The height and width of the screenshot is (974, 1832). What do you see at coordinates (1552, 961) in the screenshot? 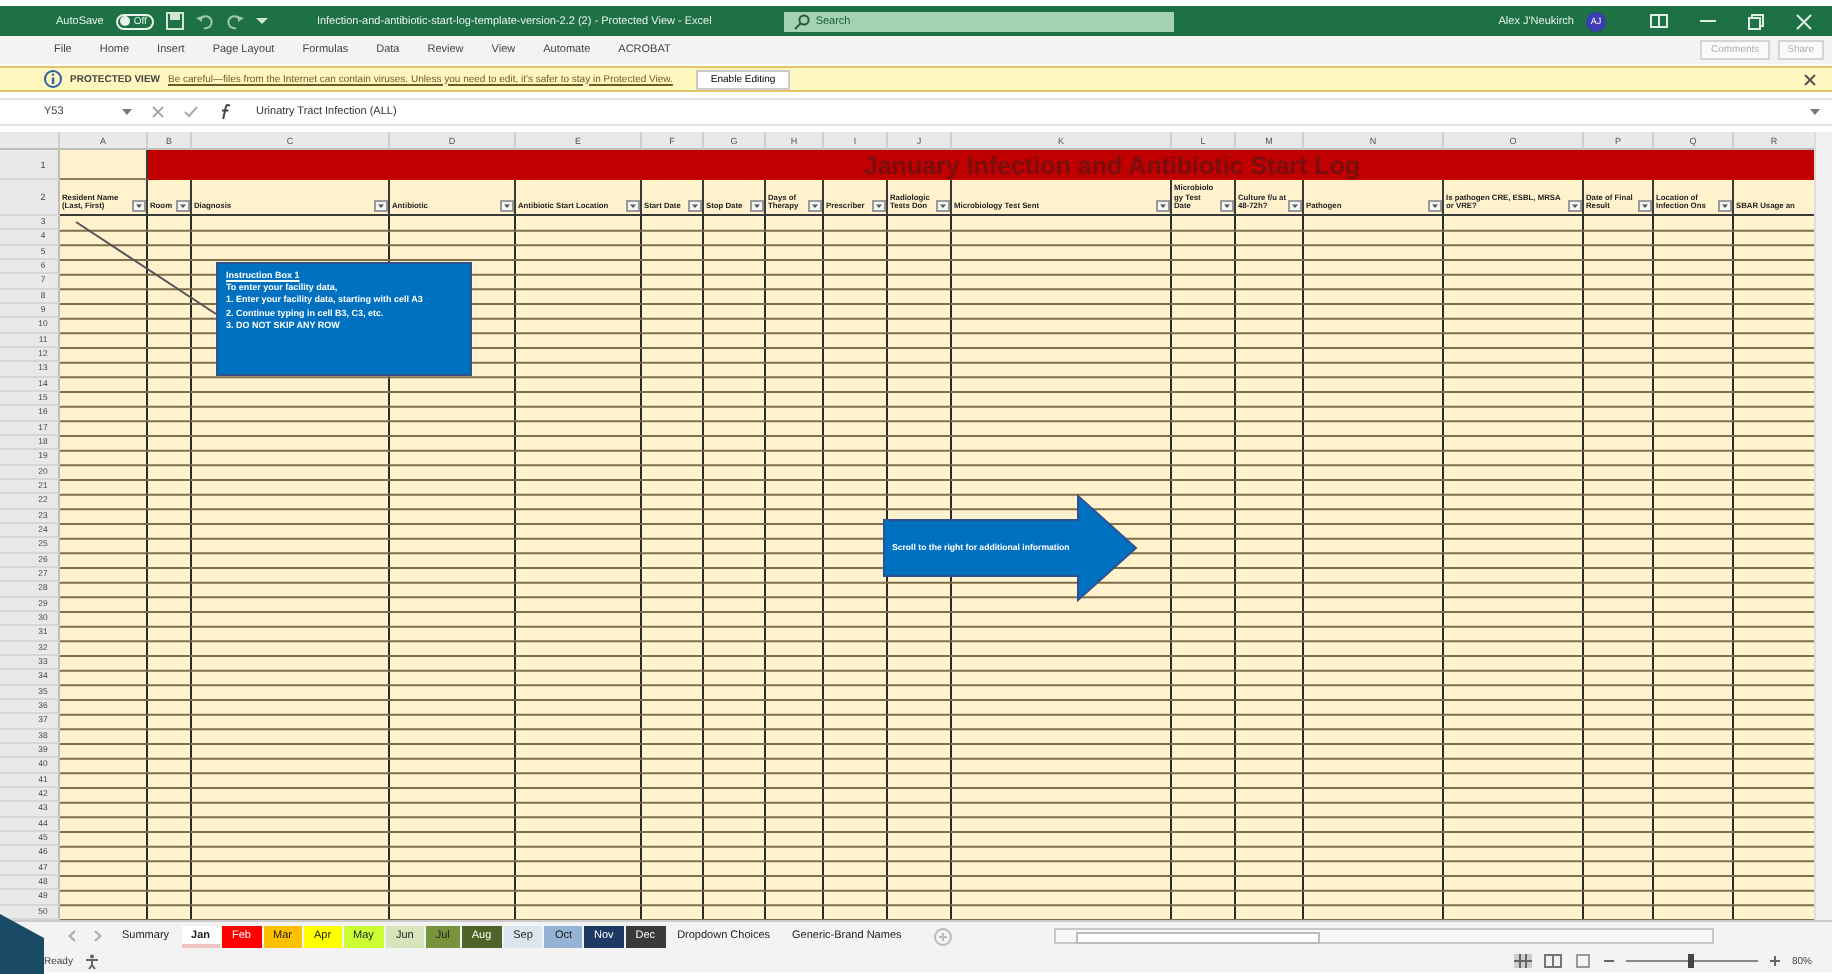
I see `page-layout-icon` at bounding box center [1552, 961].